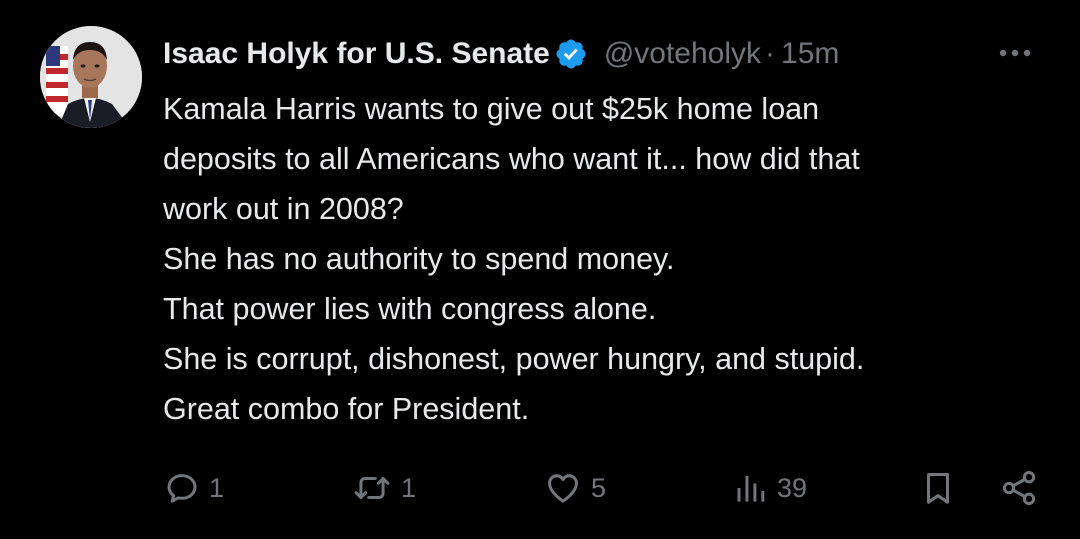  Describe the element at coordinates (346, 409) in the screenshot. I see `tweet-text-line: Great combo for President.` at that location.